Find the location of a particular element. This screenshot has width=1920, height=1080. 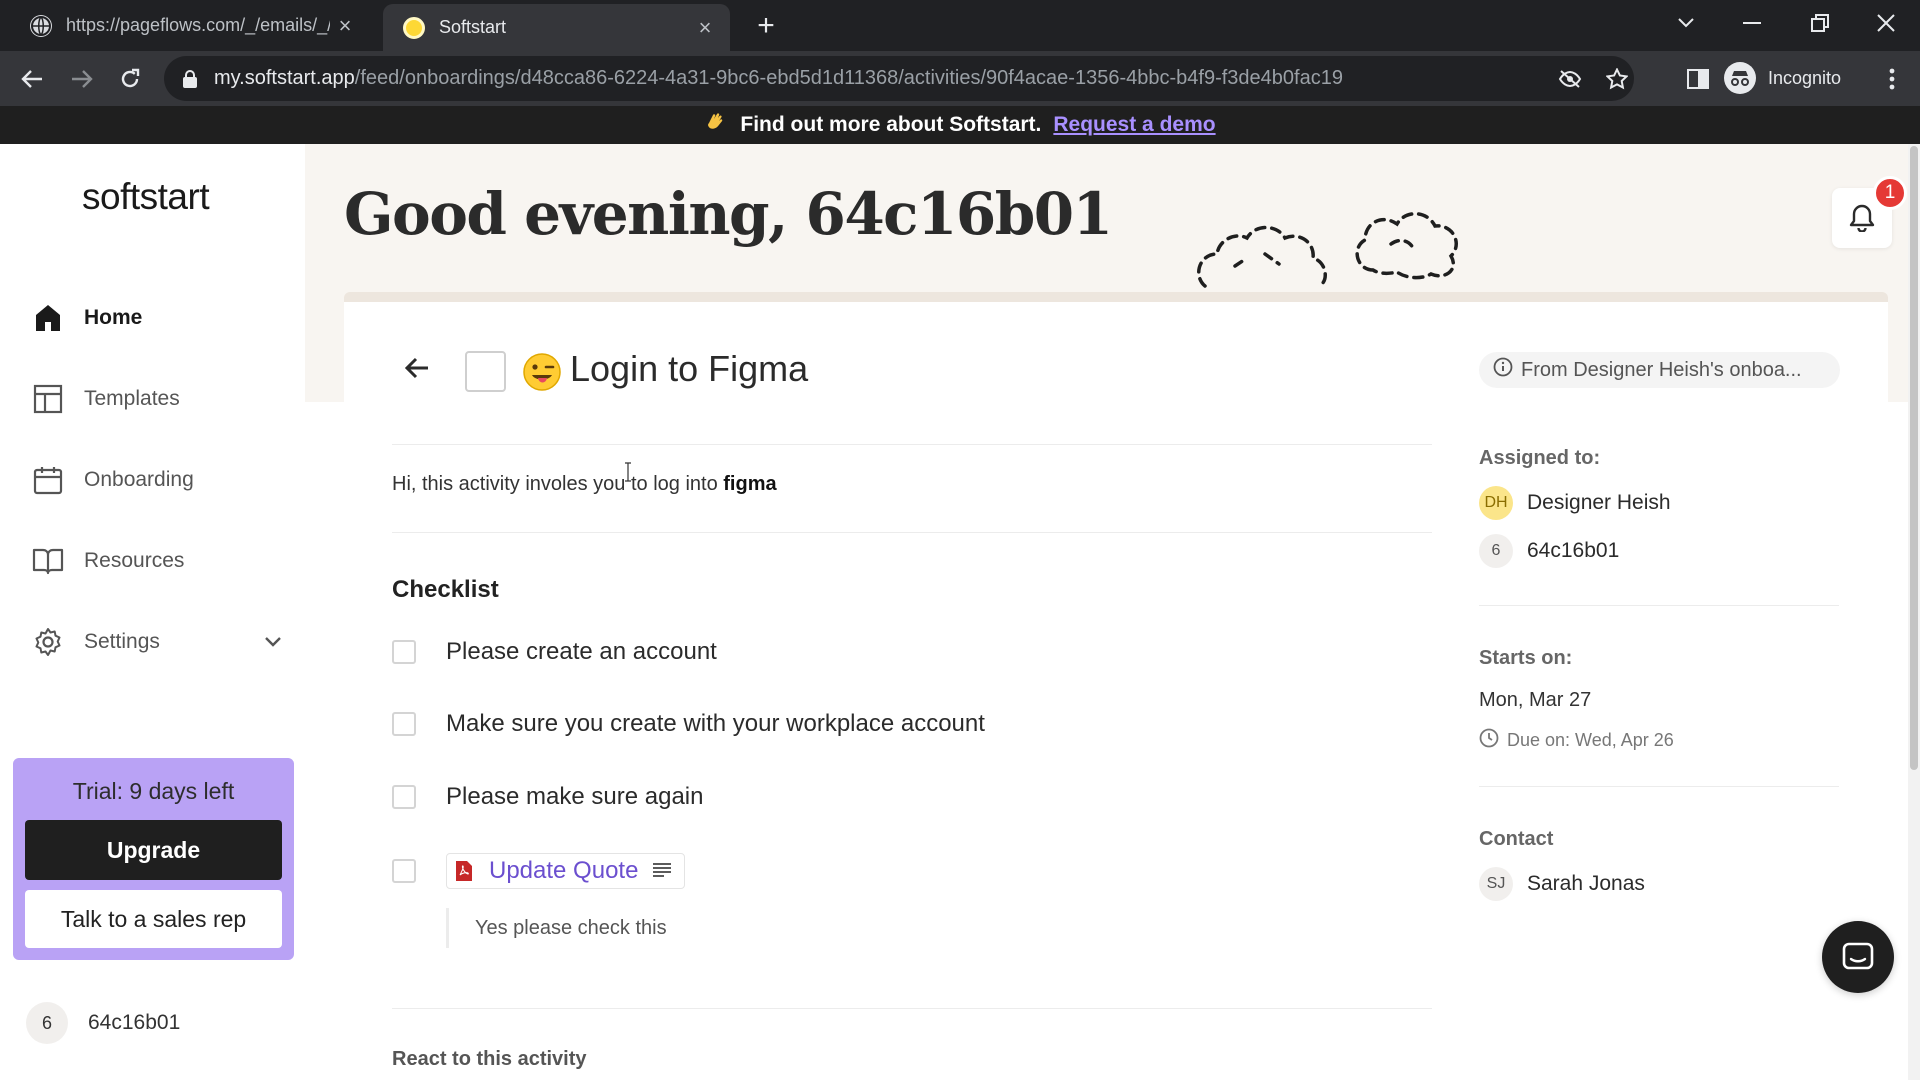

scrollbar-thumb is located at coordinates (1914, 458).